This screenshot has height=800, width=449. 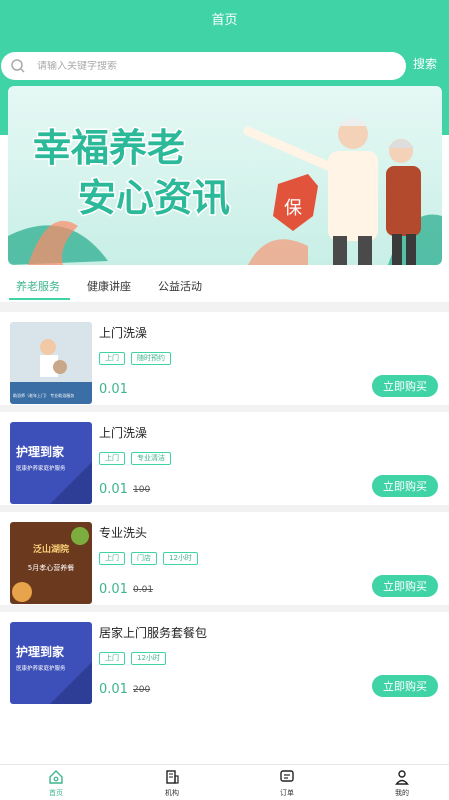 I want to click on tabbar-item-mine: 我的, so click(x=402, y=783).